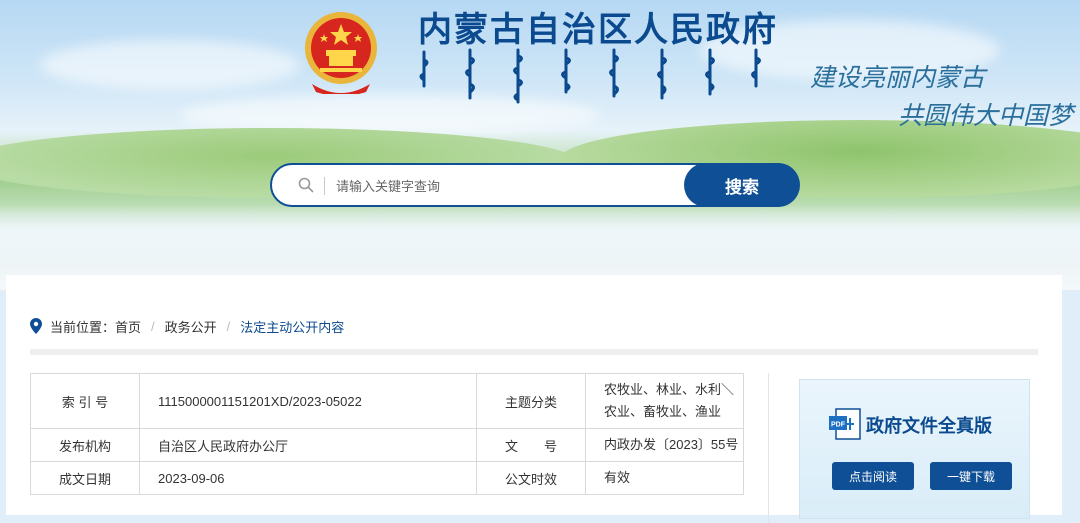 The height and width of the screenshot is (523, 1080). Describe the element at coordinates (598, 30) in the screenshot. I see `site-title: 内蒙古自治区人民政府` at that location.